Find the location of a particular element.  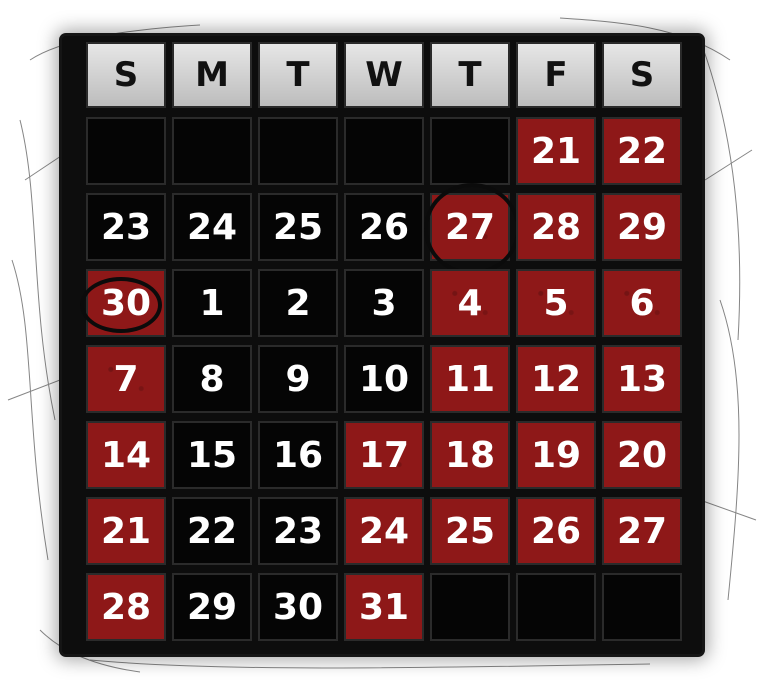

weekday-fri: F is located at coordinates (556, 75).